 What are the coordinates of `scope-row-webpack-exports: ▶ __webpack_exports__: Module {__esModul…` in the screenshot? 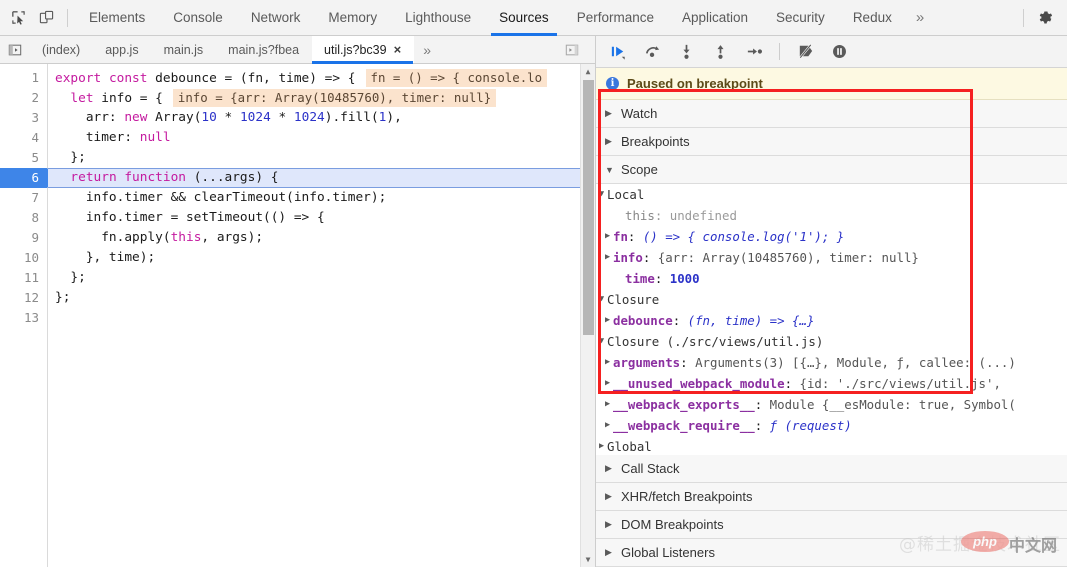 It's located at (831, 404).